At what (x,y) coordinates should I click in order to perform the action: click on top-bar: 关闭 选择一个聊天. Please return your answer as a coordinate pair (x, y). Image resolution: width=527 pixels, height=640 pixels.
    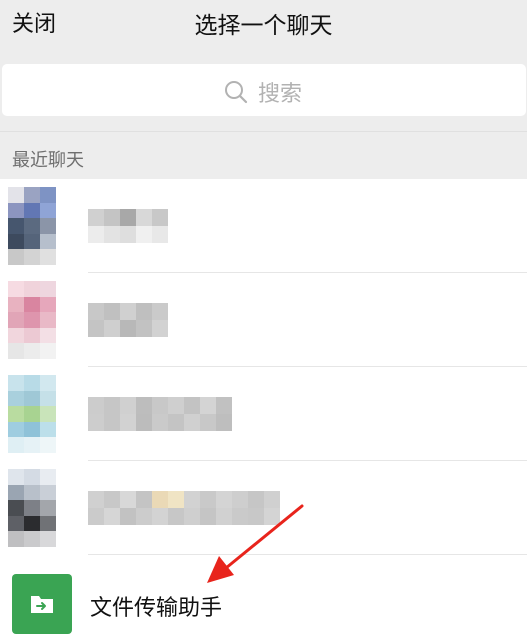
    Looking at the image, I should click on (263, 25).